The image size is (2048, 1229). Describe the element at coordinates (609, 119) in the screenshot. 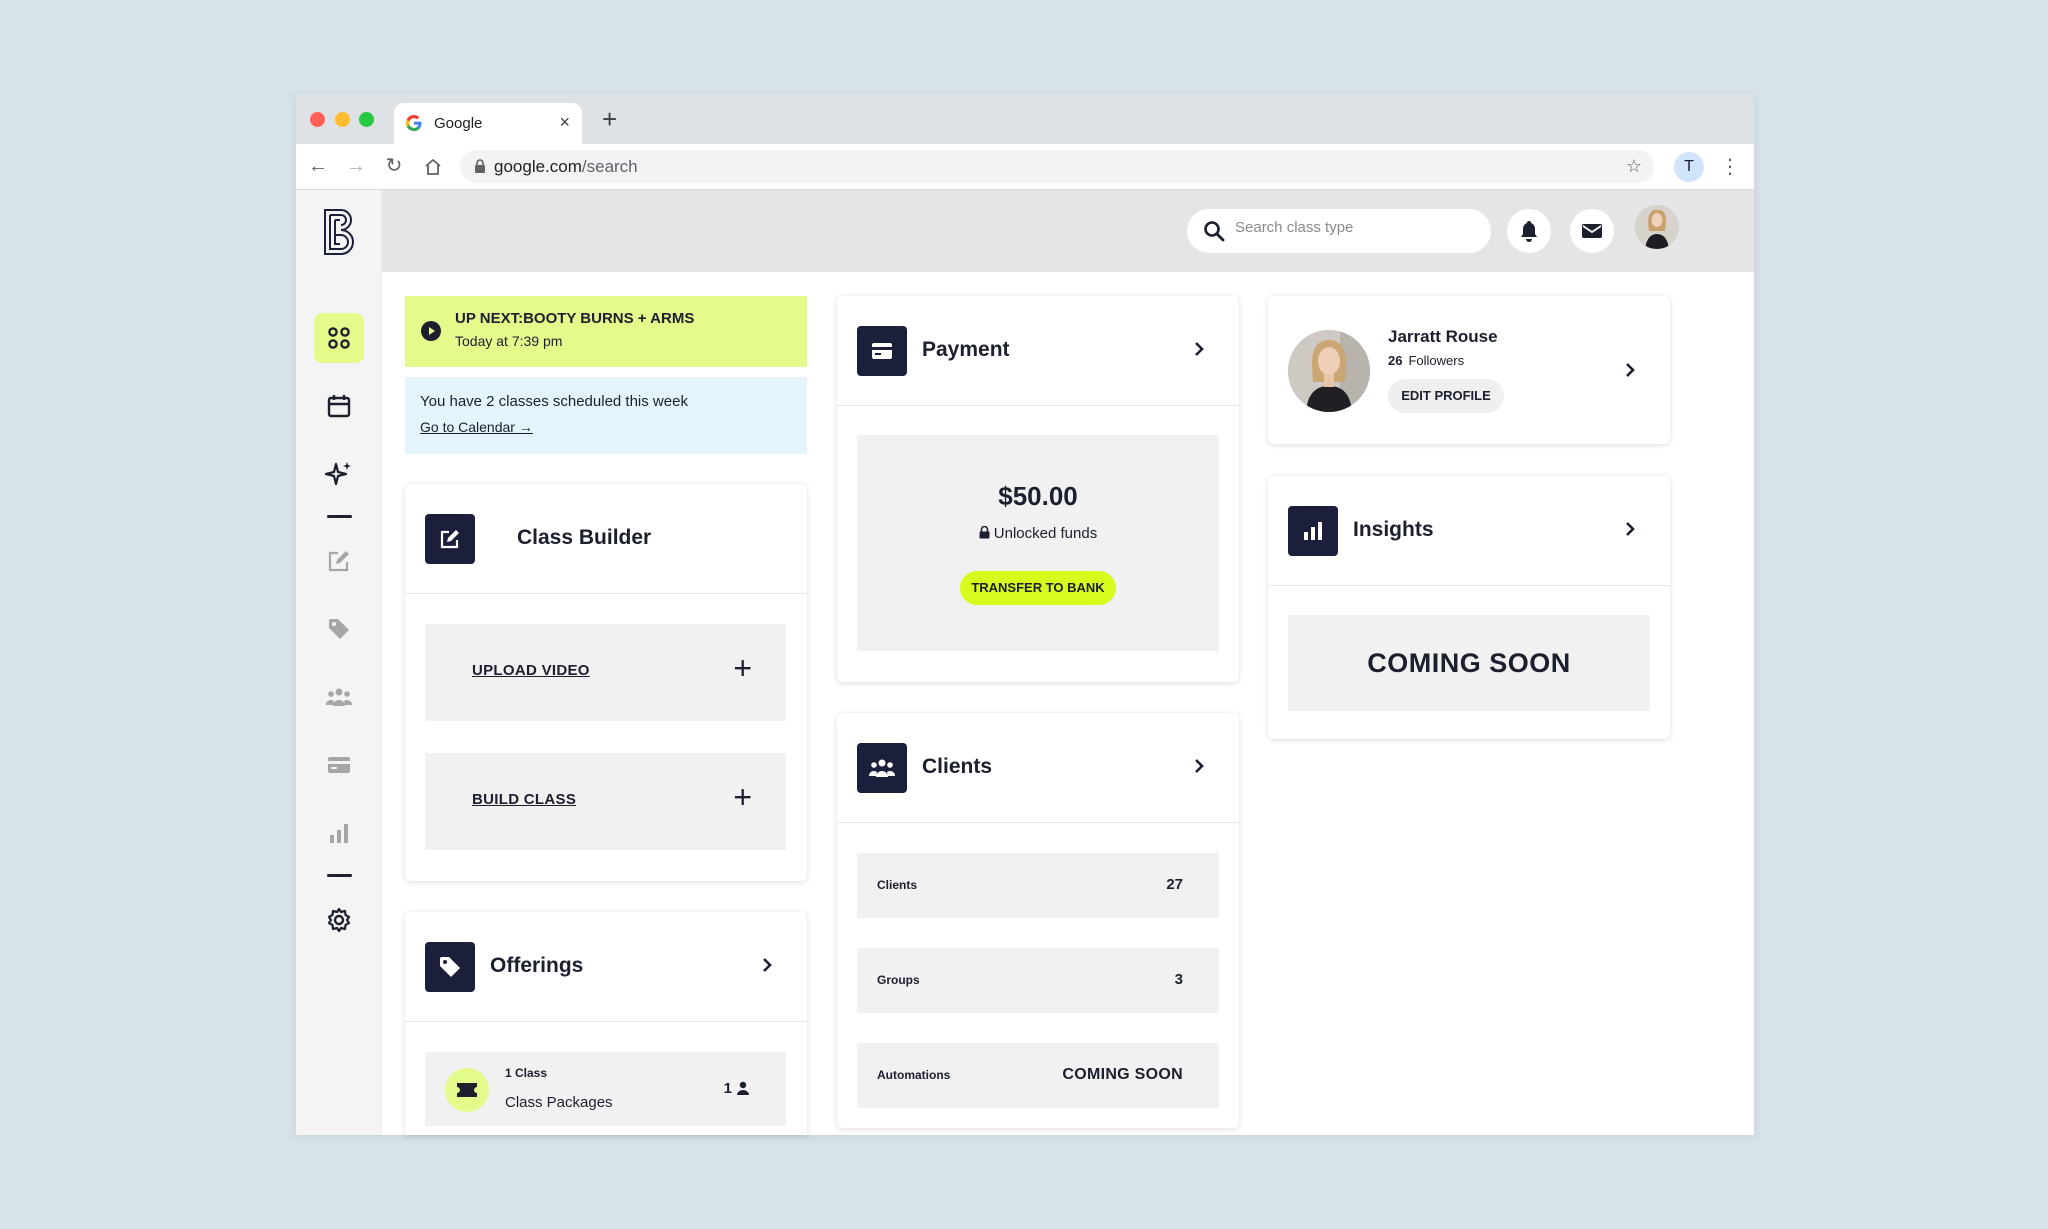

I see `new-tab-button: +` at that location.